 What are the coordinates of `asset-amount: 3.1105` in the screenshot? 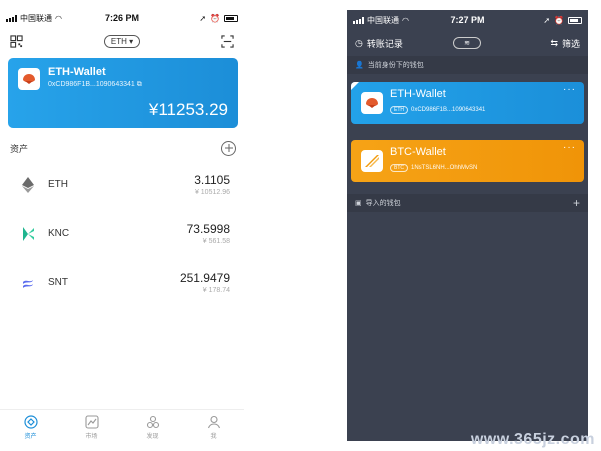 It's located at (212, 180).